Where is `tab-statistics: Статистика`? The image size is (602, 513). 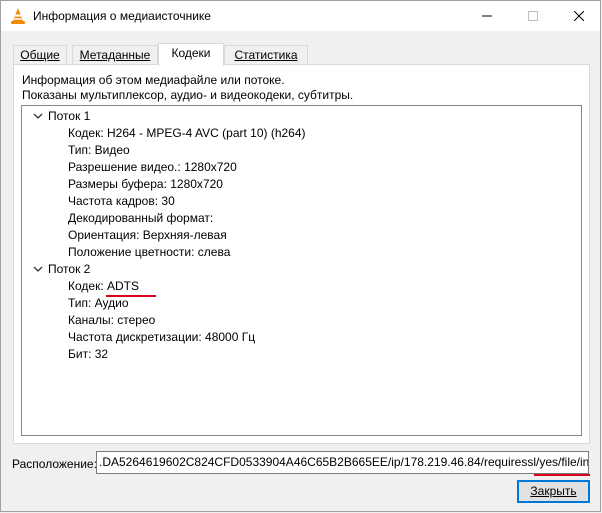
tab-statistics: Статистика is located at coordinates (266, 54).